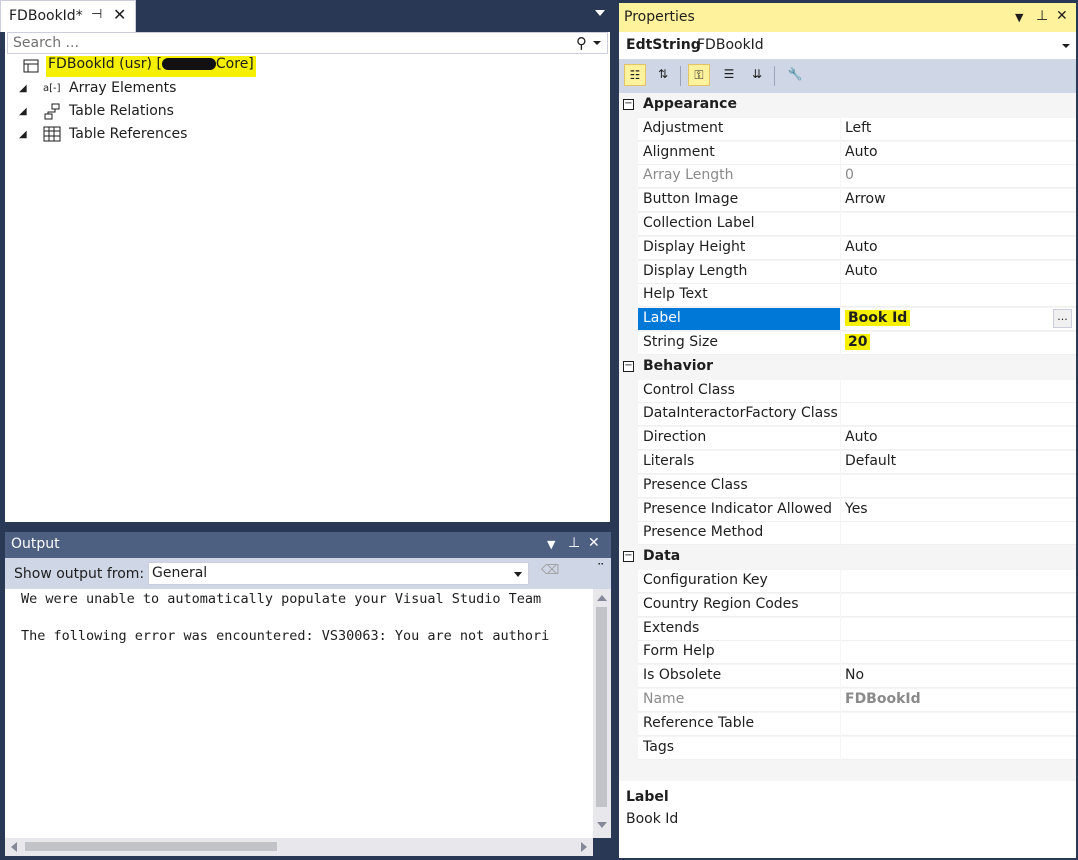 The width and height of the screenshot is (1078, 860). What do you see at coordinates (958, 201) in the screenshot?
I see `property-value: Arrow` at bounding box center [958, 201].